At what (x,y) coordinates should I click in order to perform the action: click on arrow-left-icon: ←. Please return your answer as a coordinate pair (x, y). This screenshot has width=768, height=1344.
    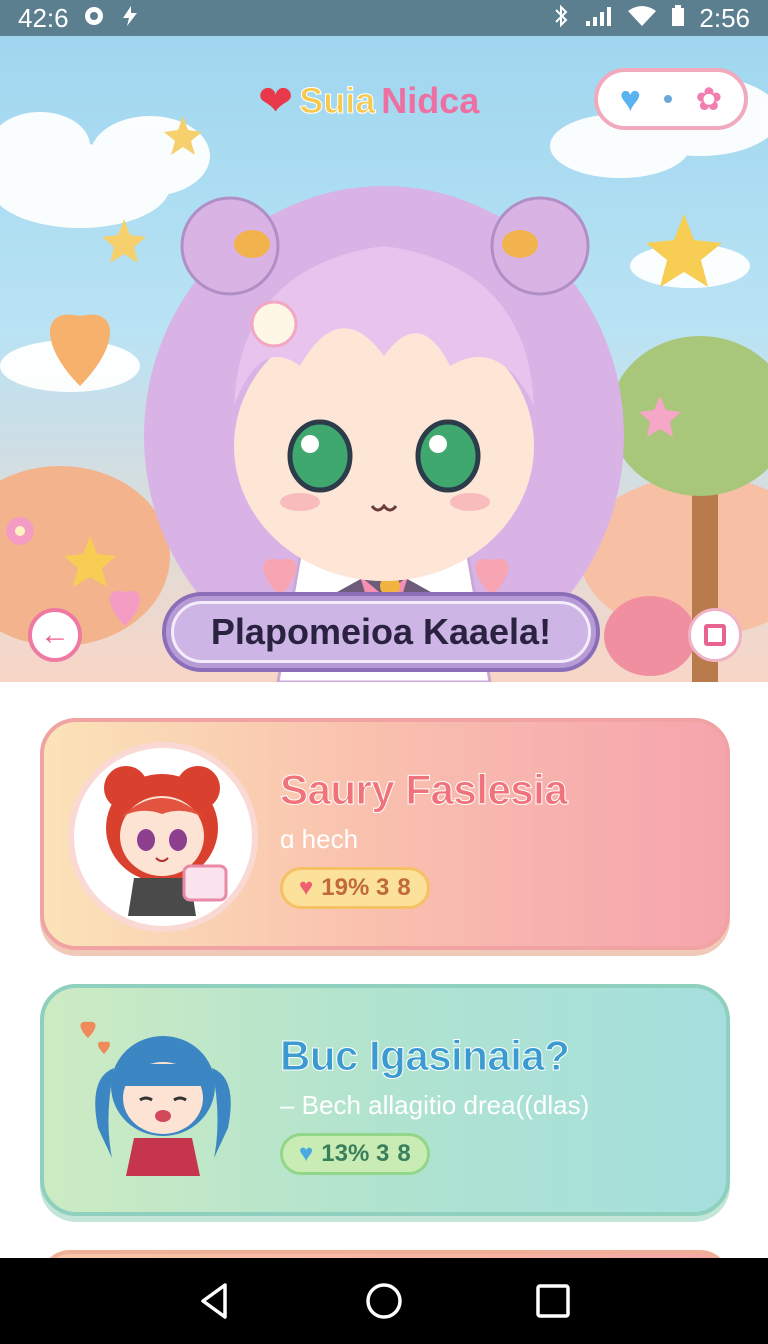
    Looking at the image, I should click on (55, 634).